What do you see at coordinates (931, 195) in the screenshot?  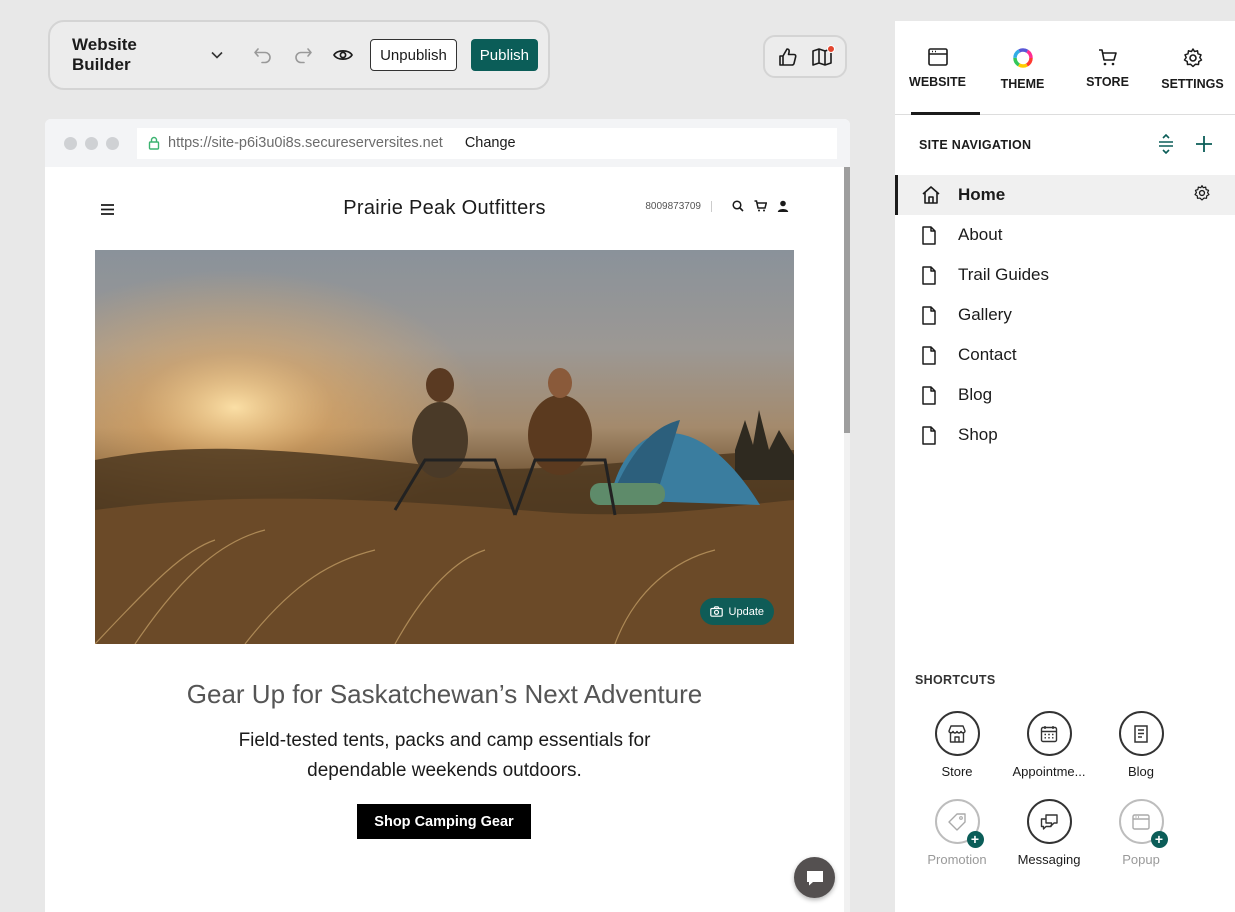 I see `home-icon` at bounding box center [931, 195].